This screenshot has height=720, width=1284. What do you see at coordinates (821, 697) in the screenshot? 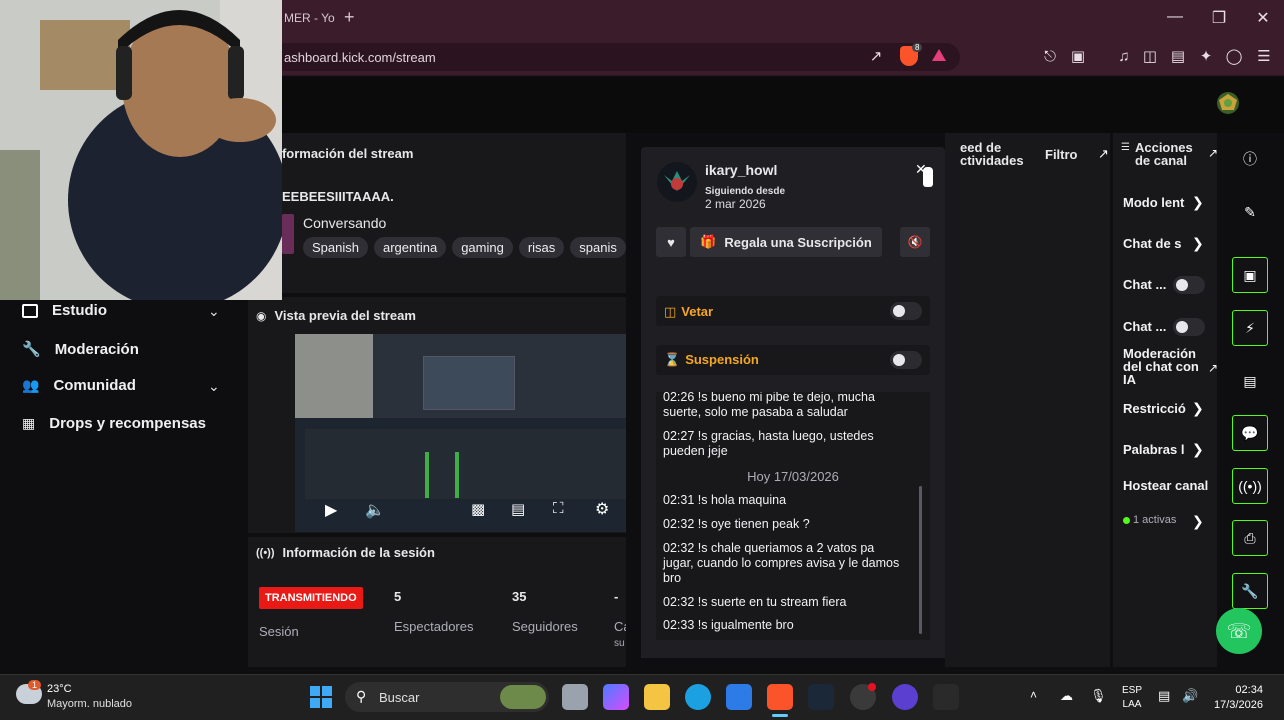
I see `steam-icon` at bounding box center [821, 697].